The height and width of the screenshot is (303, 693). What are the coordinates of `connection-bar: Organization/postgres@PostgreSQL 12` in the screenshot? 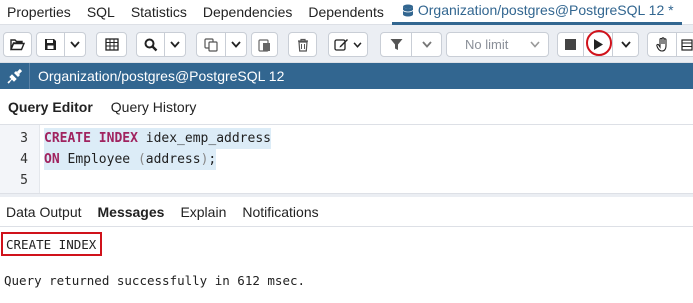 It's located at (346, 76).